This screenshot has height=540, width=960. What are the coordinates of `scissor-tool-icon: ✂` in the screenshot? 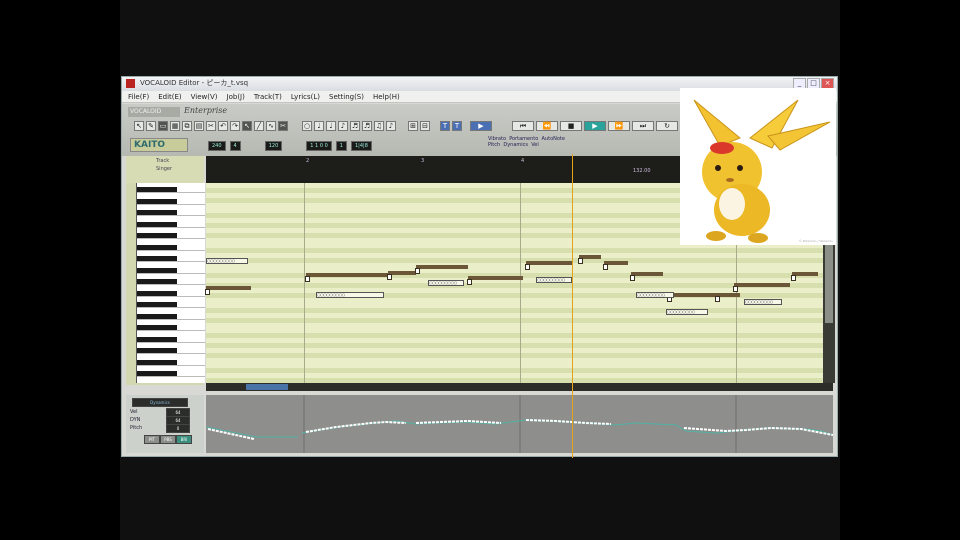 It's located at (283, 126).